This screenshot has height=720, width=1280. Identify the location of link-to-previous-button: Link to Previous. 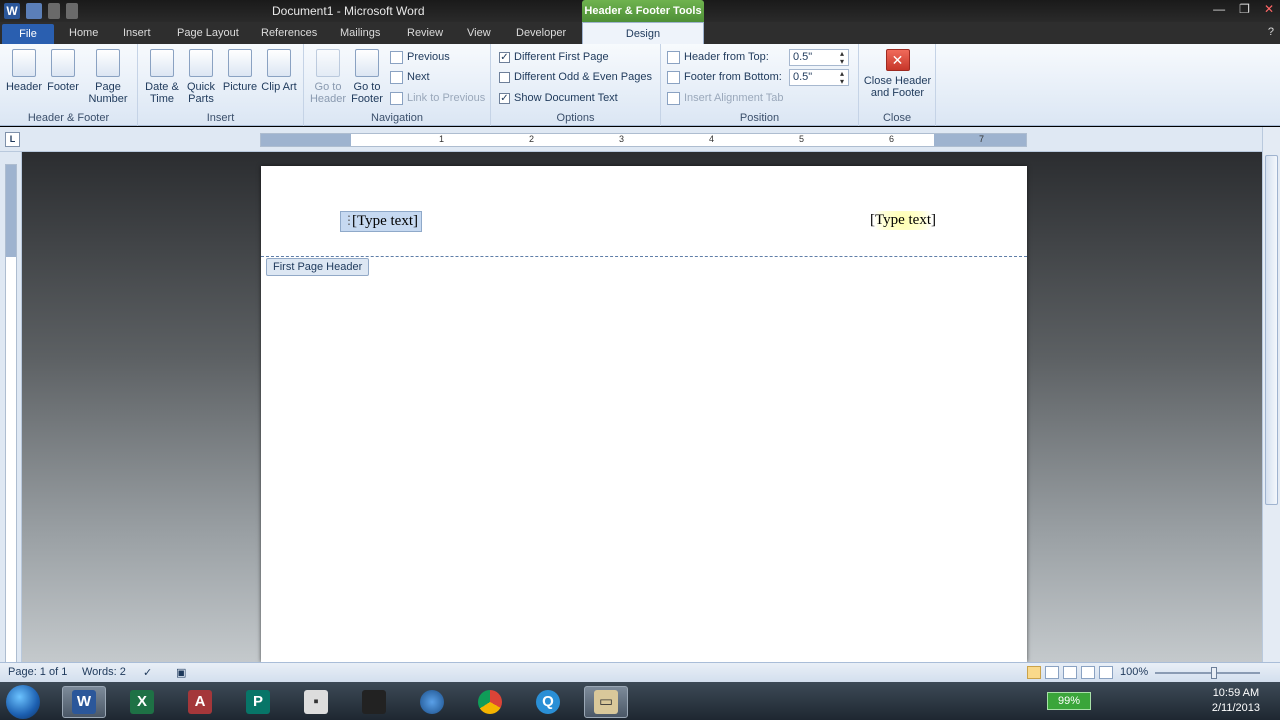
(437, 98).